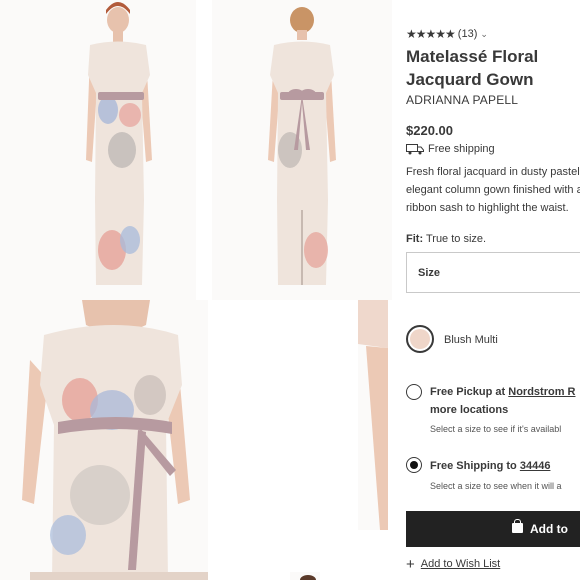  Describe the element at coordinates (429, 130) in the screenshot. I see `price: $220.00` at that location.